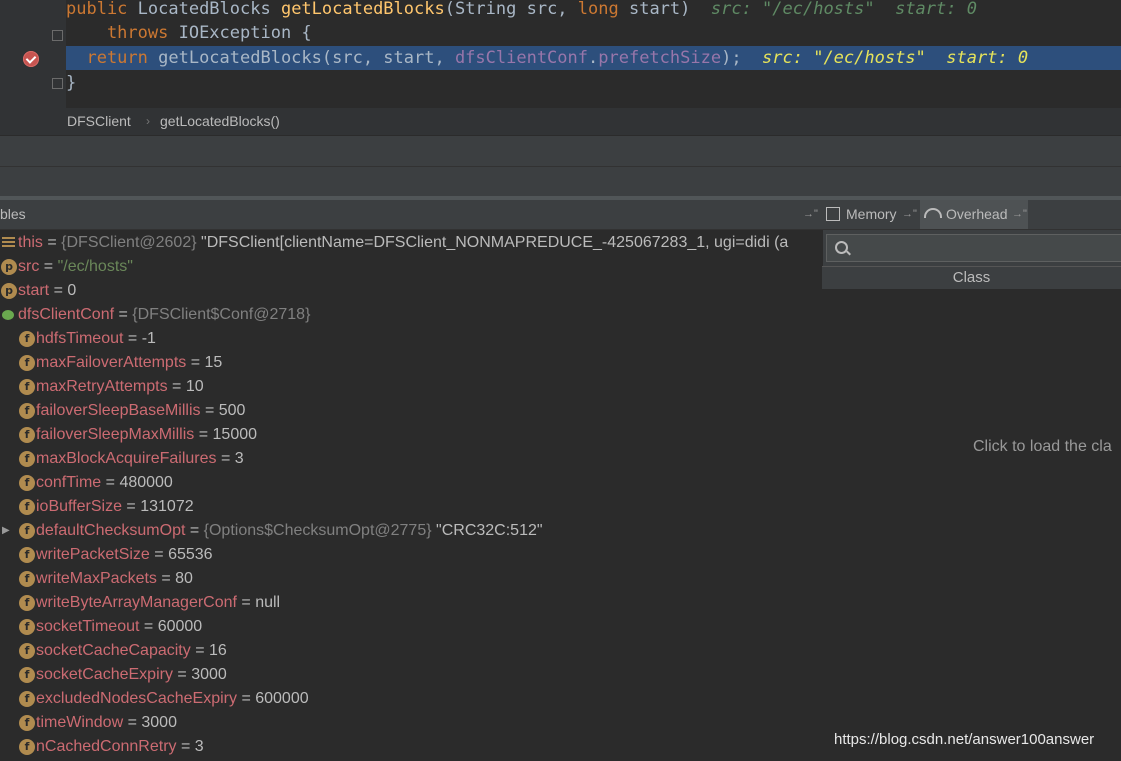 This screenshot has width=1121, height=761. Describe the element at coordinates (34, 290) in the screenshot. I see `variable-name: start` at that location.